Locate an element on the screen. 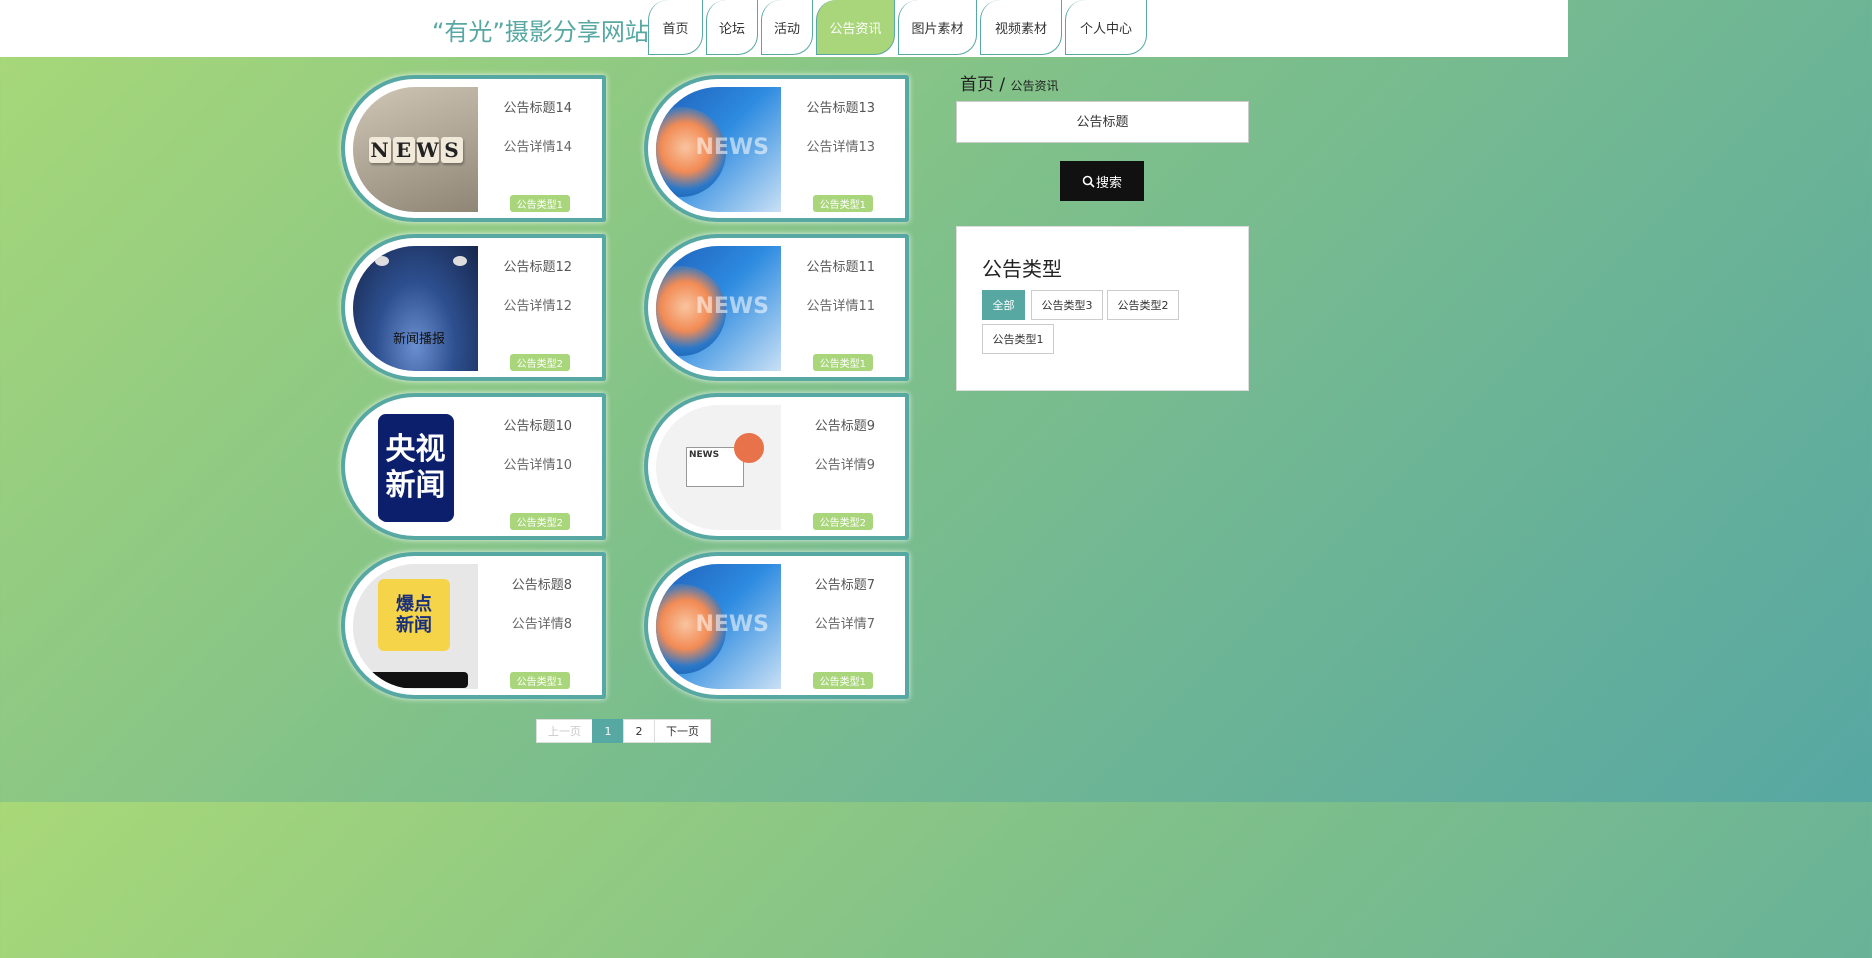 This screenshot has width=1872, height=958. card-title: 公告标题8 is located at coordinates (542, 583).